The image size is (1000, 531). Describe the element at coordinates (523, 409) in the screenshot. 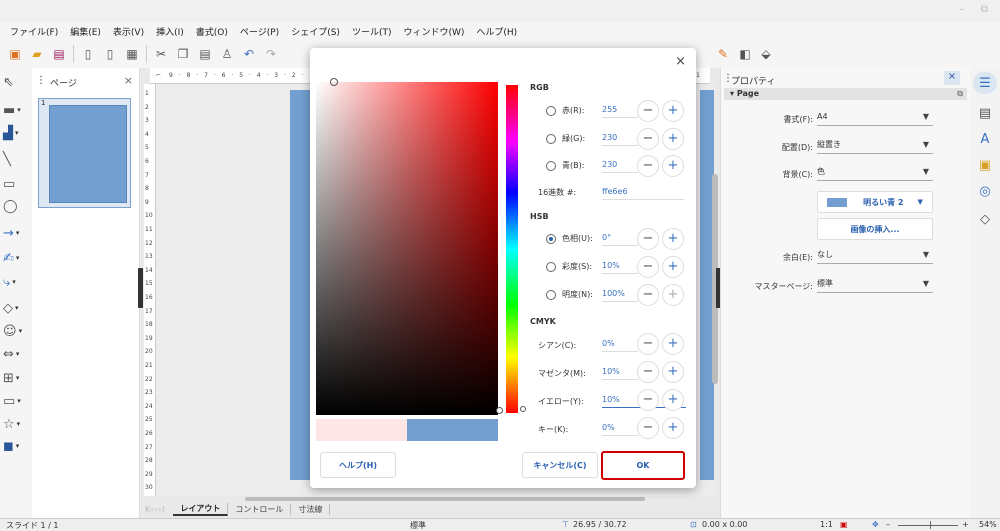

I see `hue-slider-marker` at that location.